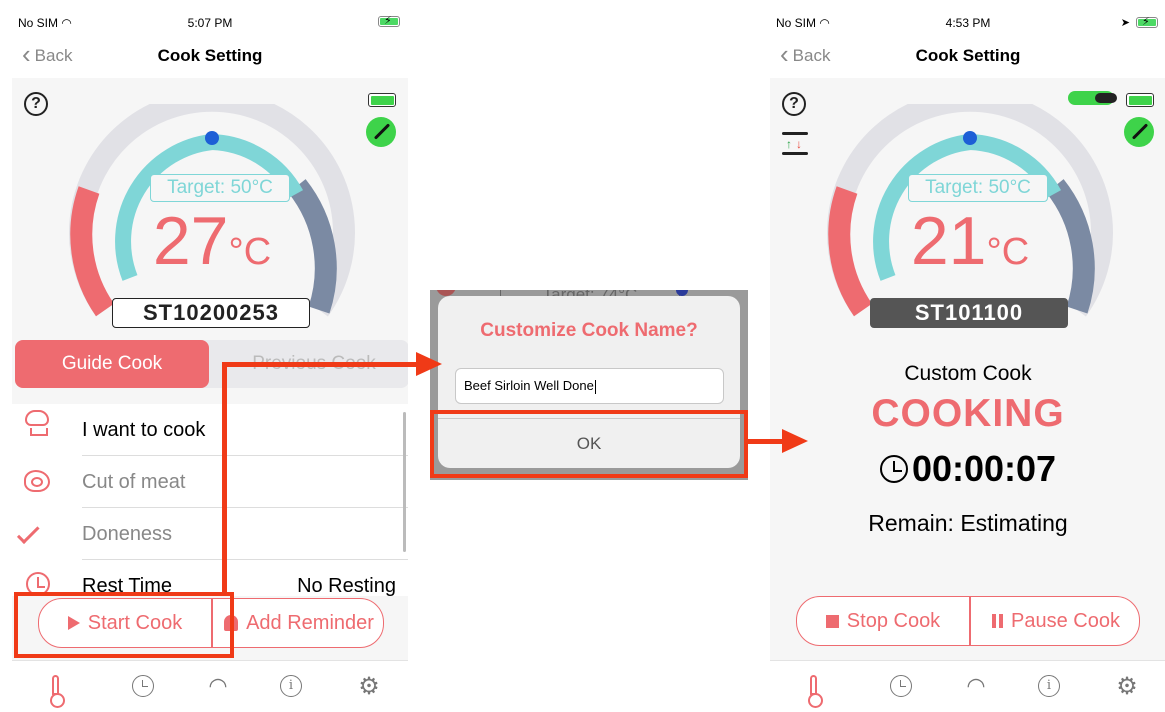 The width and height of the screenshot is (1165, 712). I want to click on current-temperature: 21°C, so click(970, 241).